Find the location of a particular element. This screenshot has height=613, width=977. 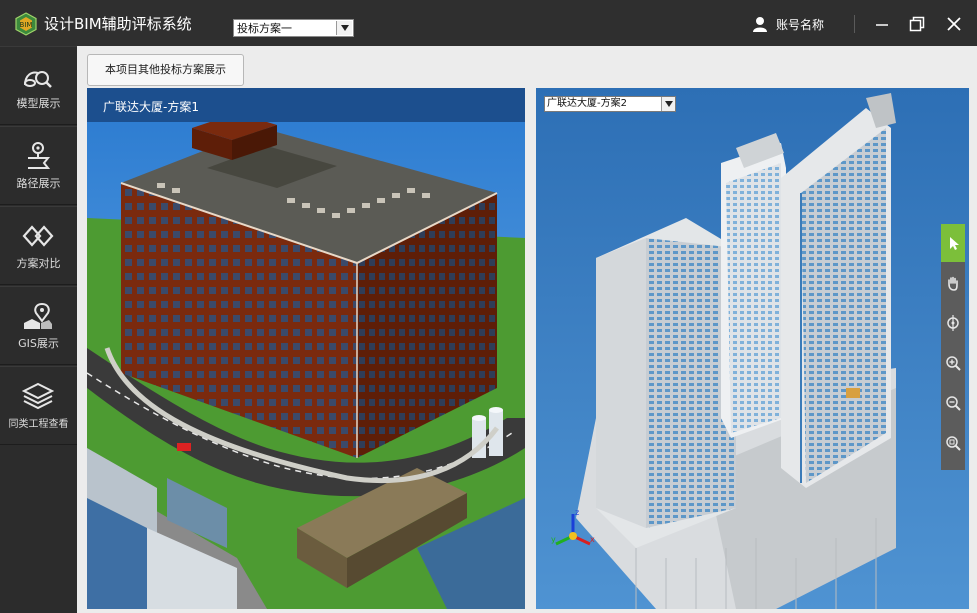

restore-button is located at coordinates (917, 24).